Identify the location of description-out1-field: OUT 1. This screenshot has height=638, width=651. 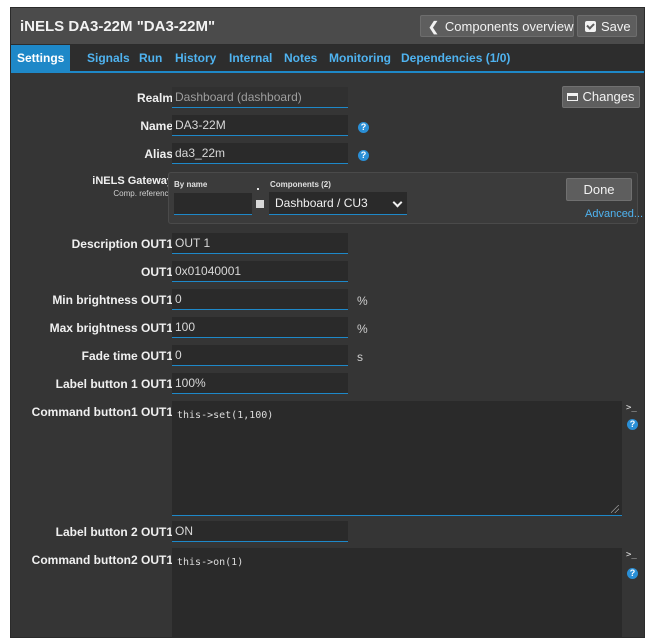
(260, 243).